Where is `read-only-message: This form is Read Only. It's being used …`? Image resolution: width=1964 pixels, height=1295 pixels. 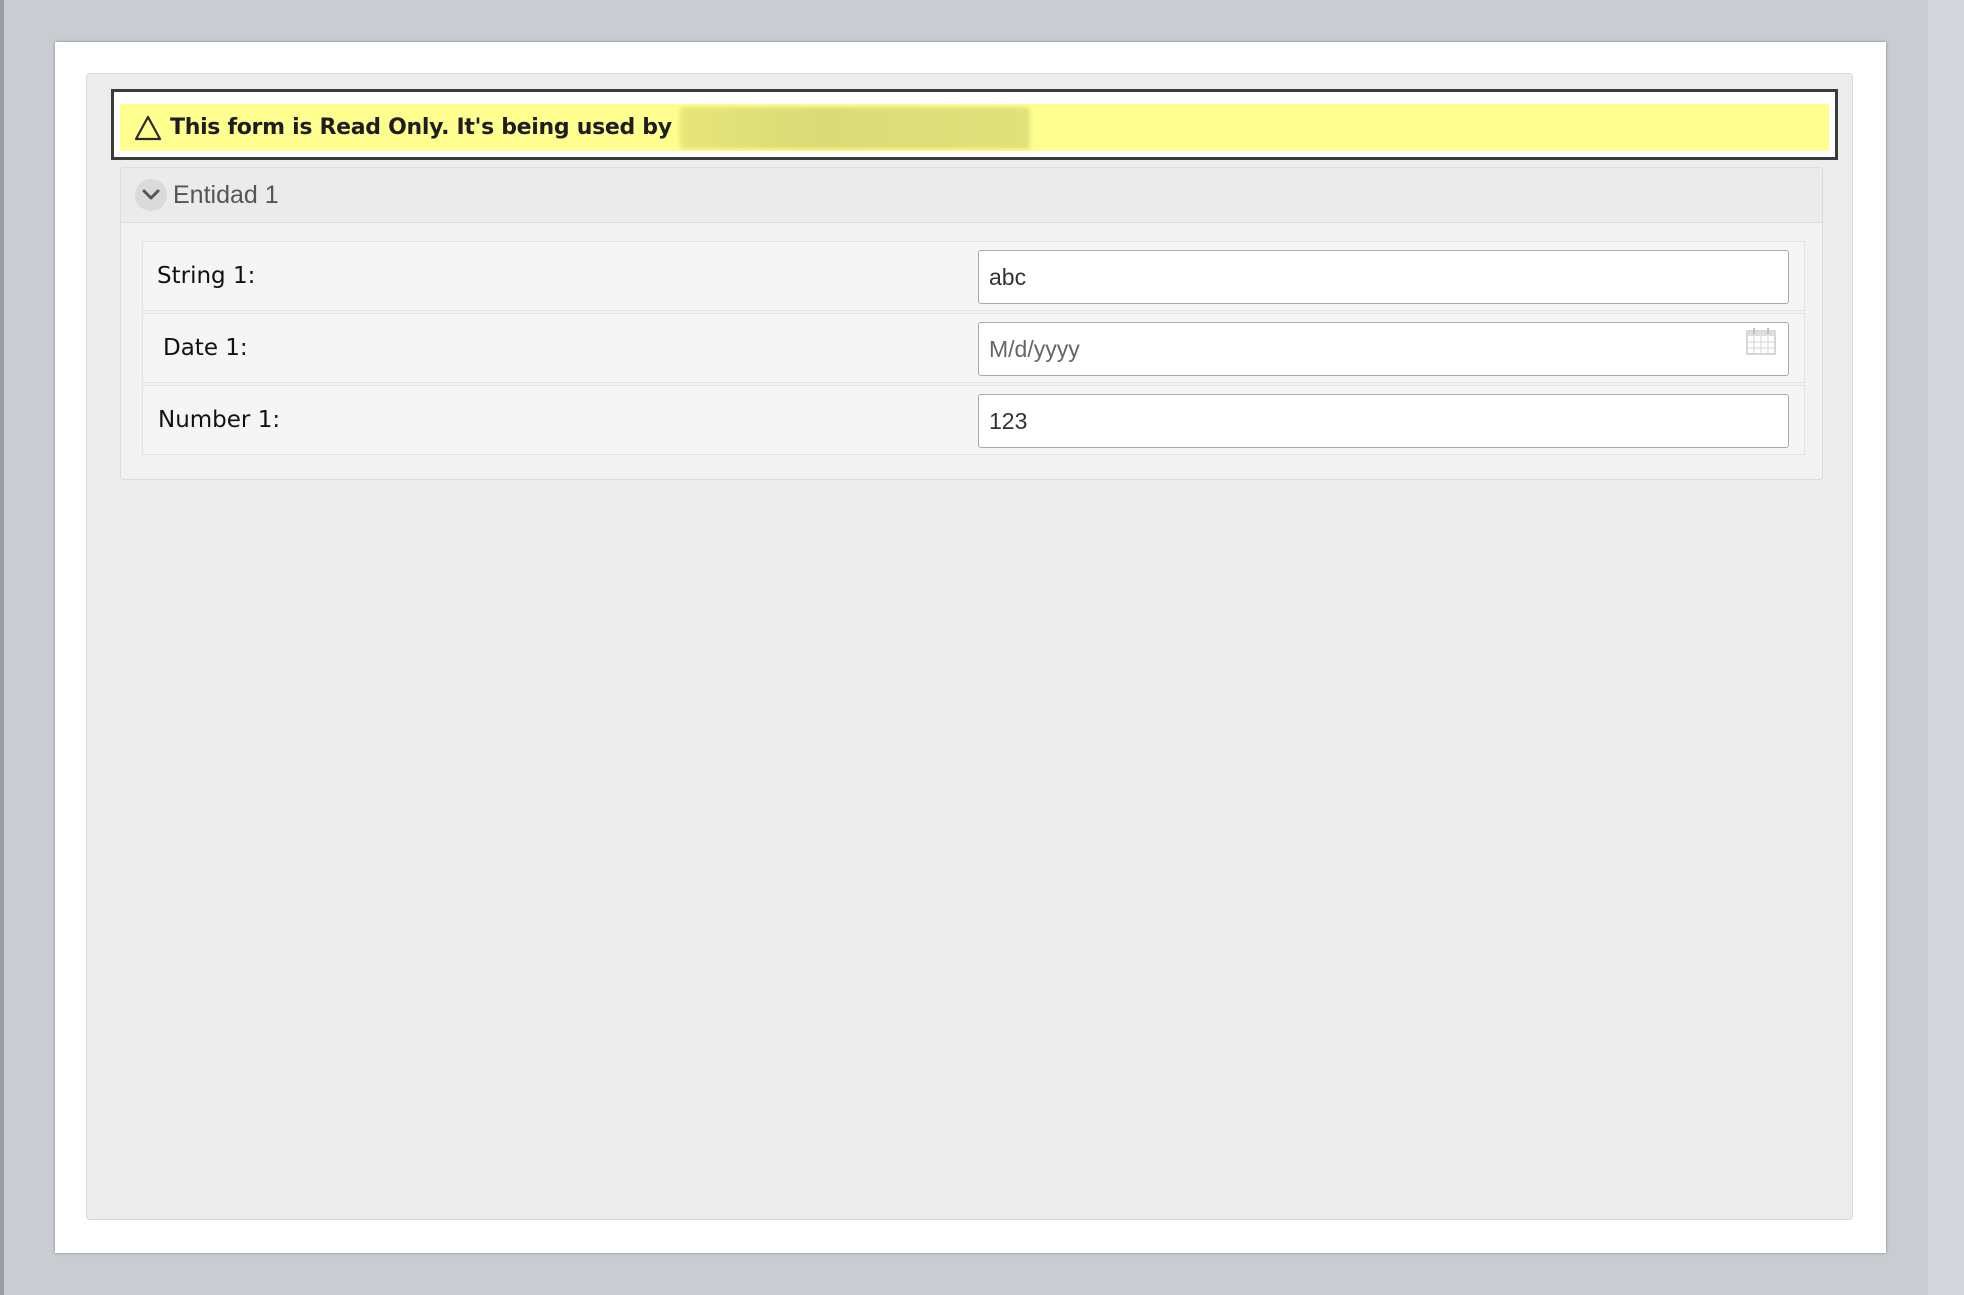 read-only-message: This form is Read Only. It's being used … is located at coordinates (421, 127).